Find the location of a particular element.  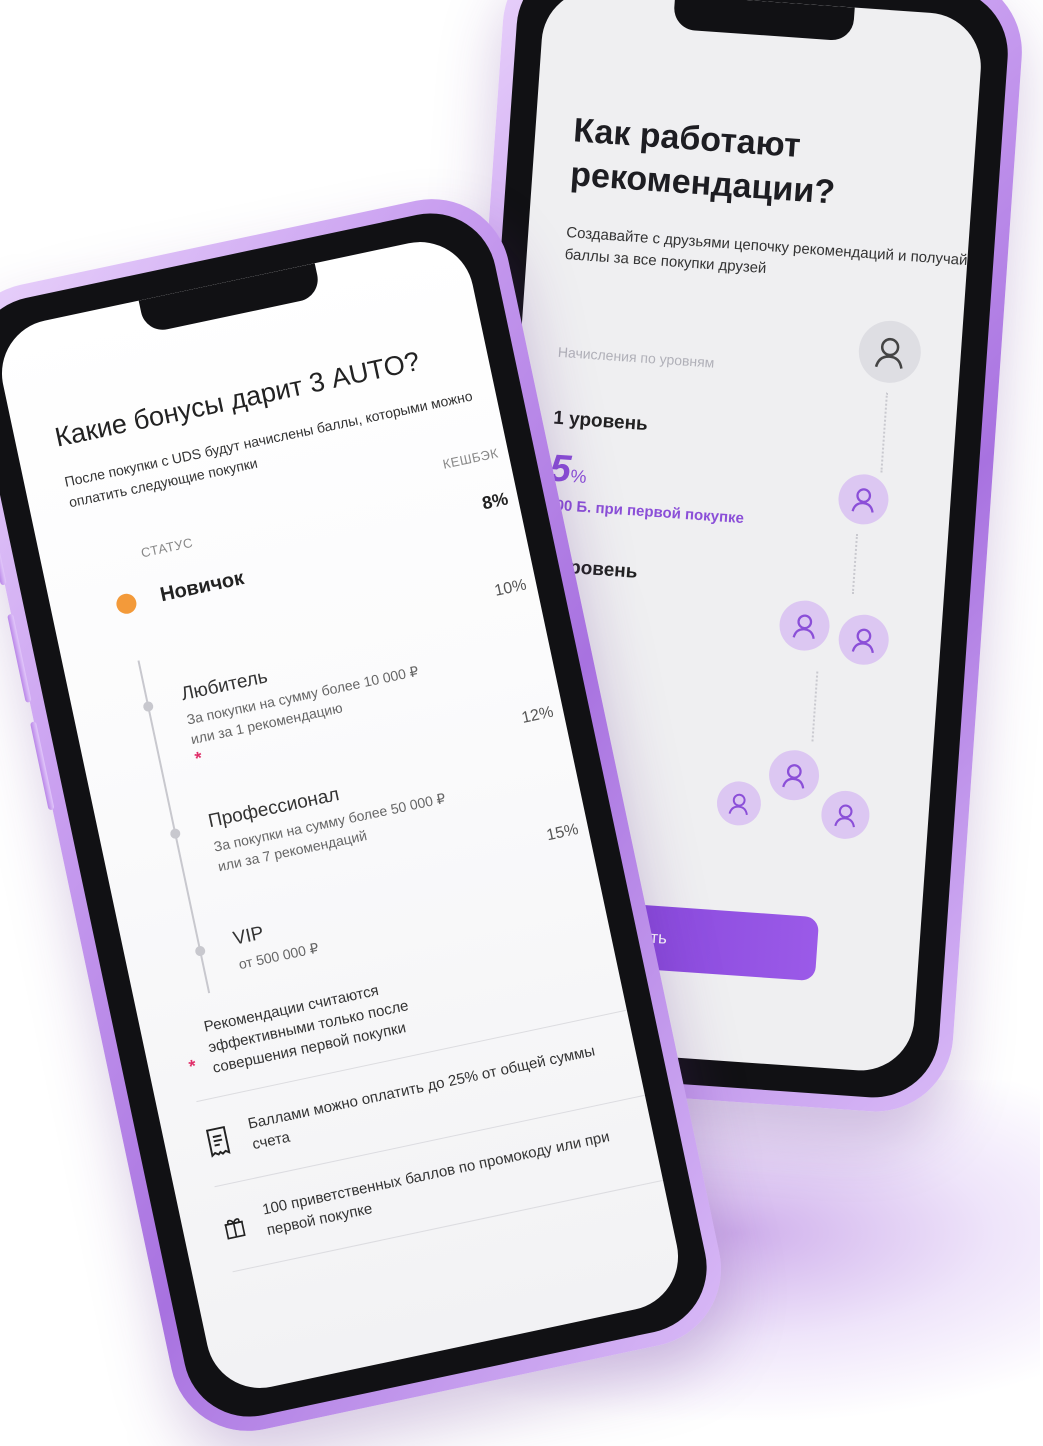

tier-node-active is located at coordinates (126, 603).